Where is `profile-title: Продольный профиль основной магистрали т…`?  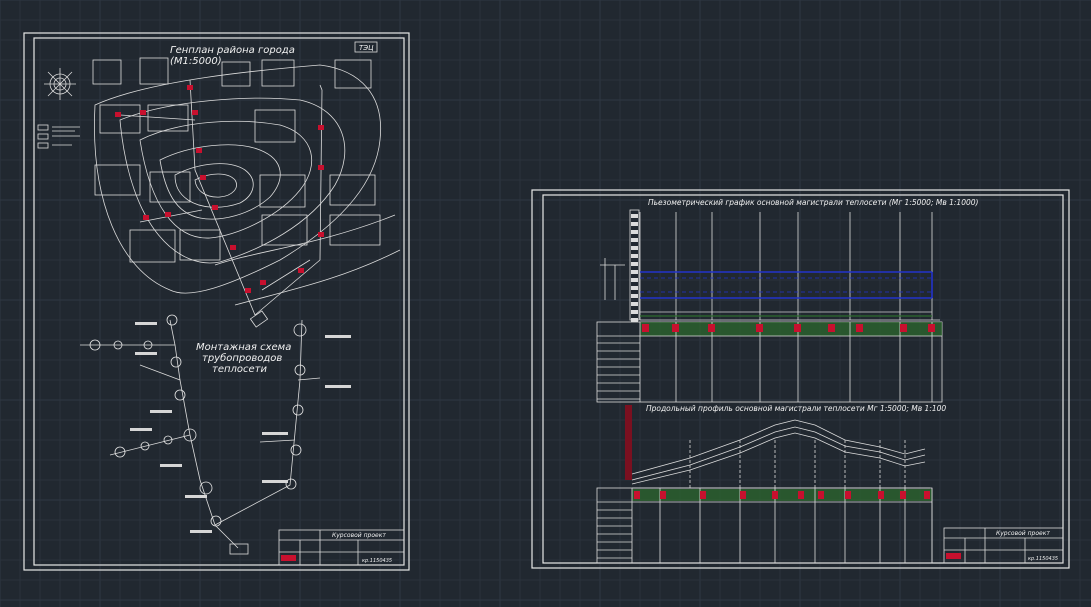
profile-title: Продольный профиль основной магистрали т… is located at coordinates (796, 408).